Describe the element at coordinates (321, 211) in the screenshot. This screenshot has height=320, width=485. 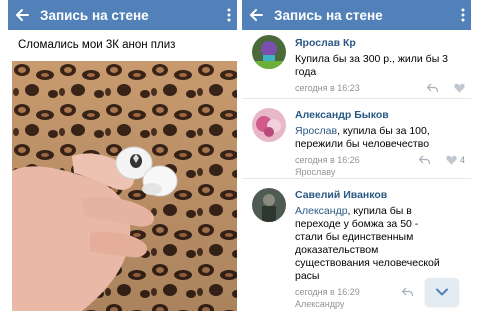
I see `reply-mention: Александр` at that location.